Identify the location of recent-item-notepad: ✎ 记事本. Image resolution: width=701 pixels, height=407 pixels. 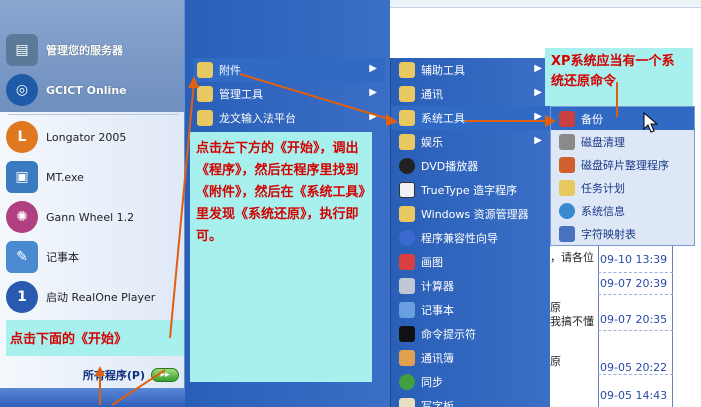
(93, 257).